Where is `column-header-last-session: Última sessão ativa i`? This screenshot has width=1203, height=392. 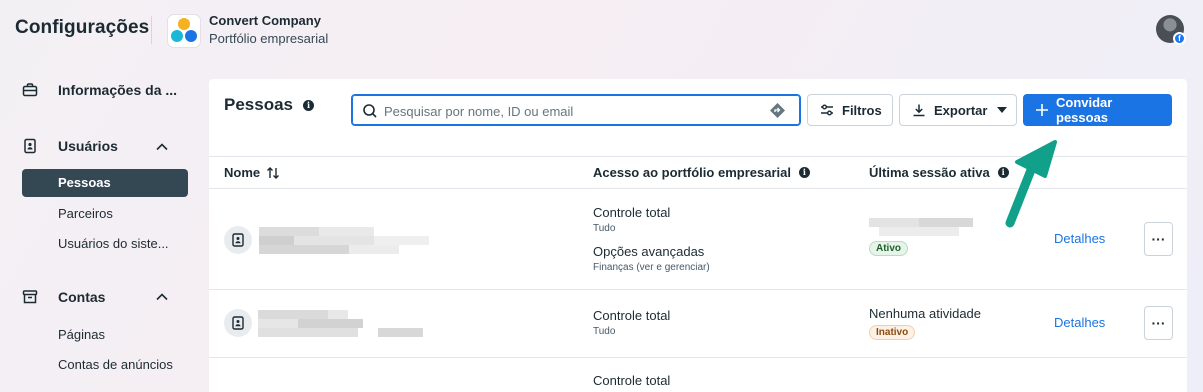 column-header-last-session: Última sessão ativa i is located at coordinates (939, 172).